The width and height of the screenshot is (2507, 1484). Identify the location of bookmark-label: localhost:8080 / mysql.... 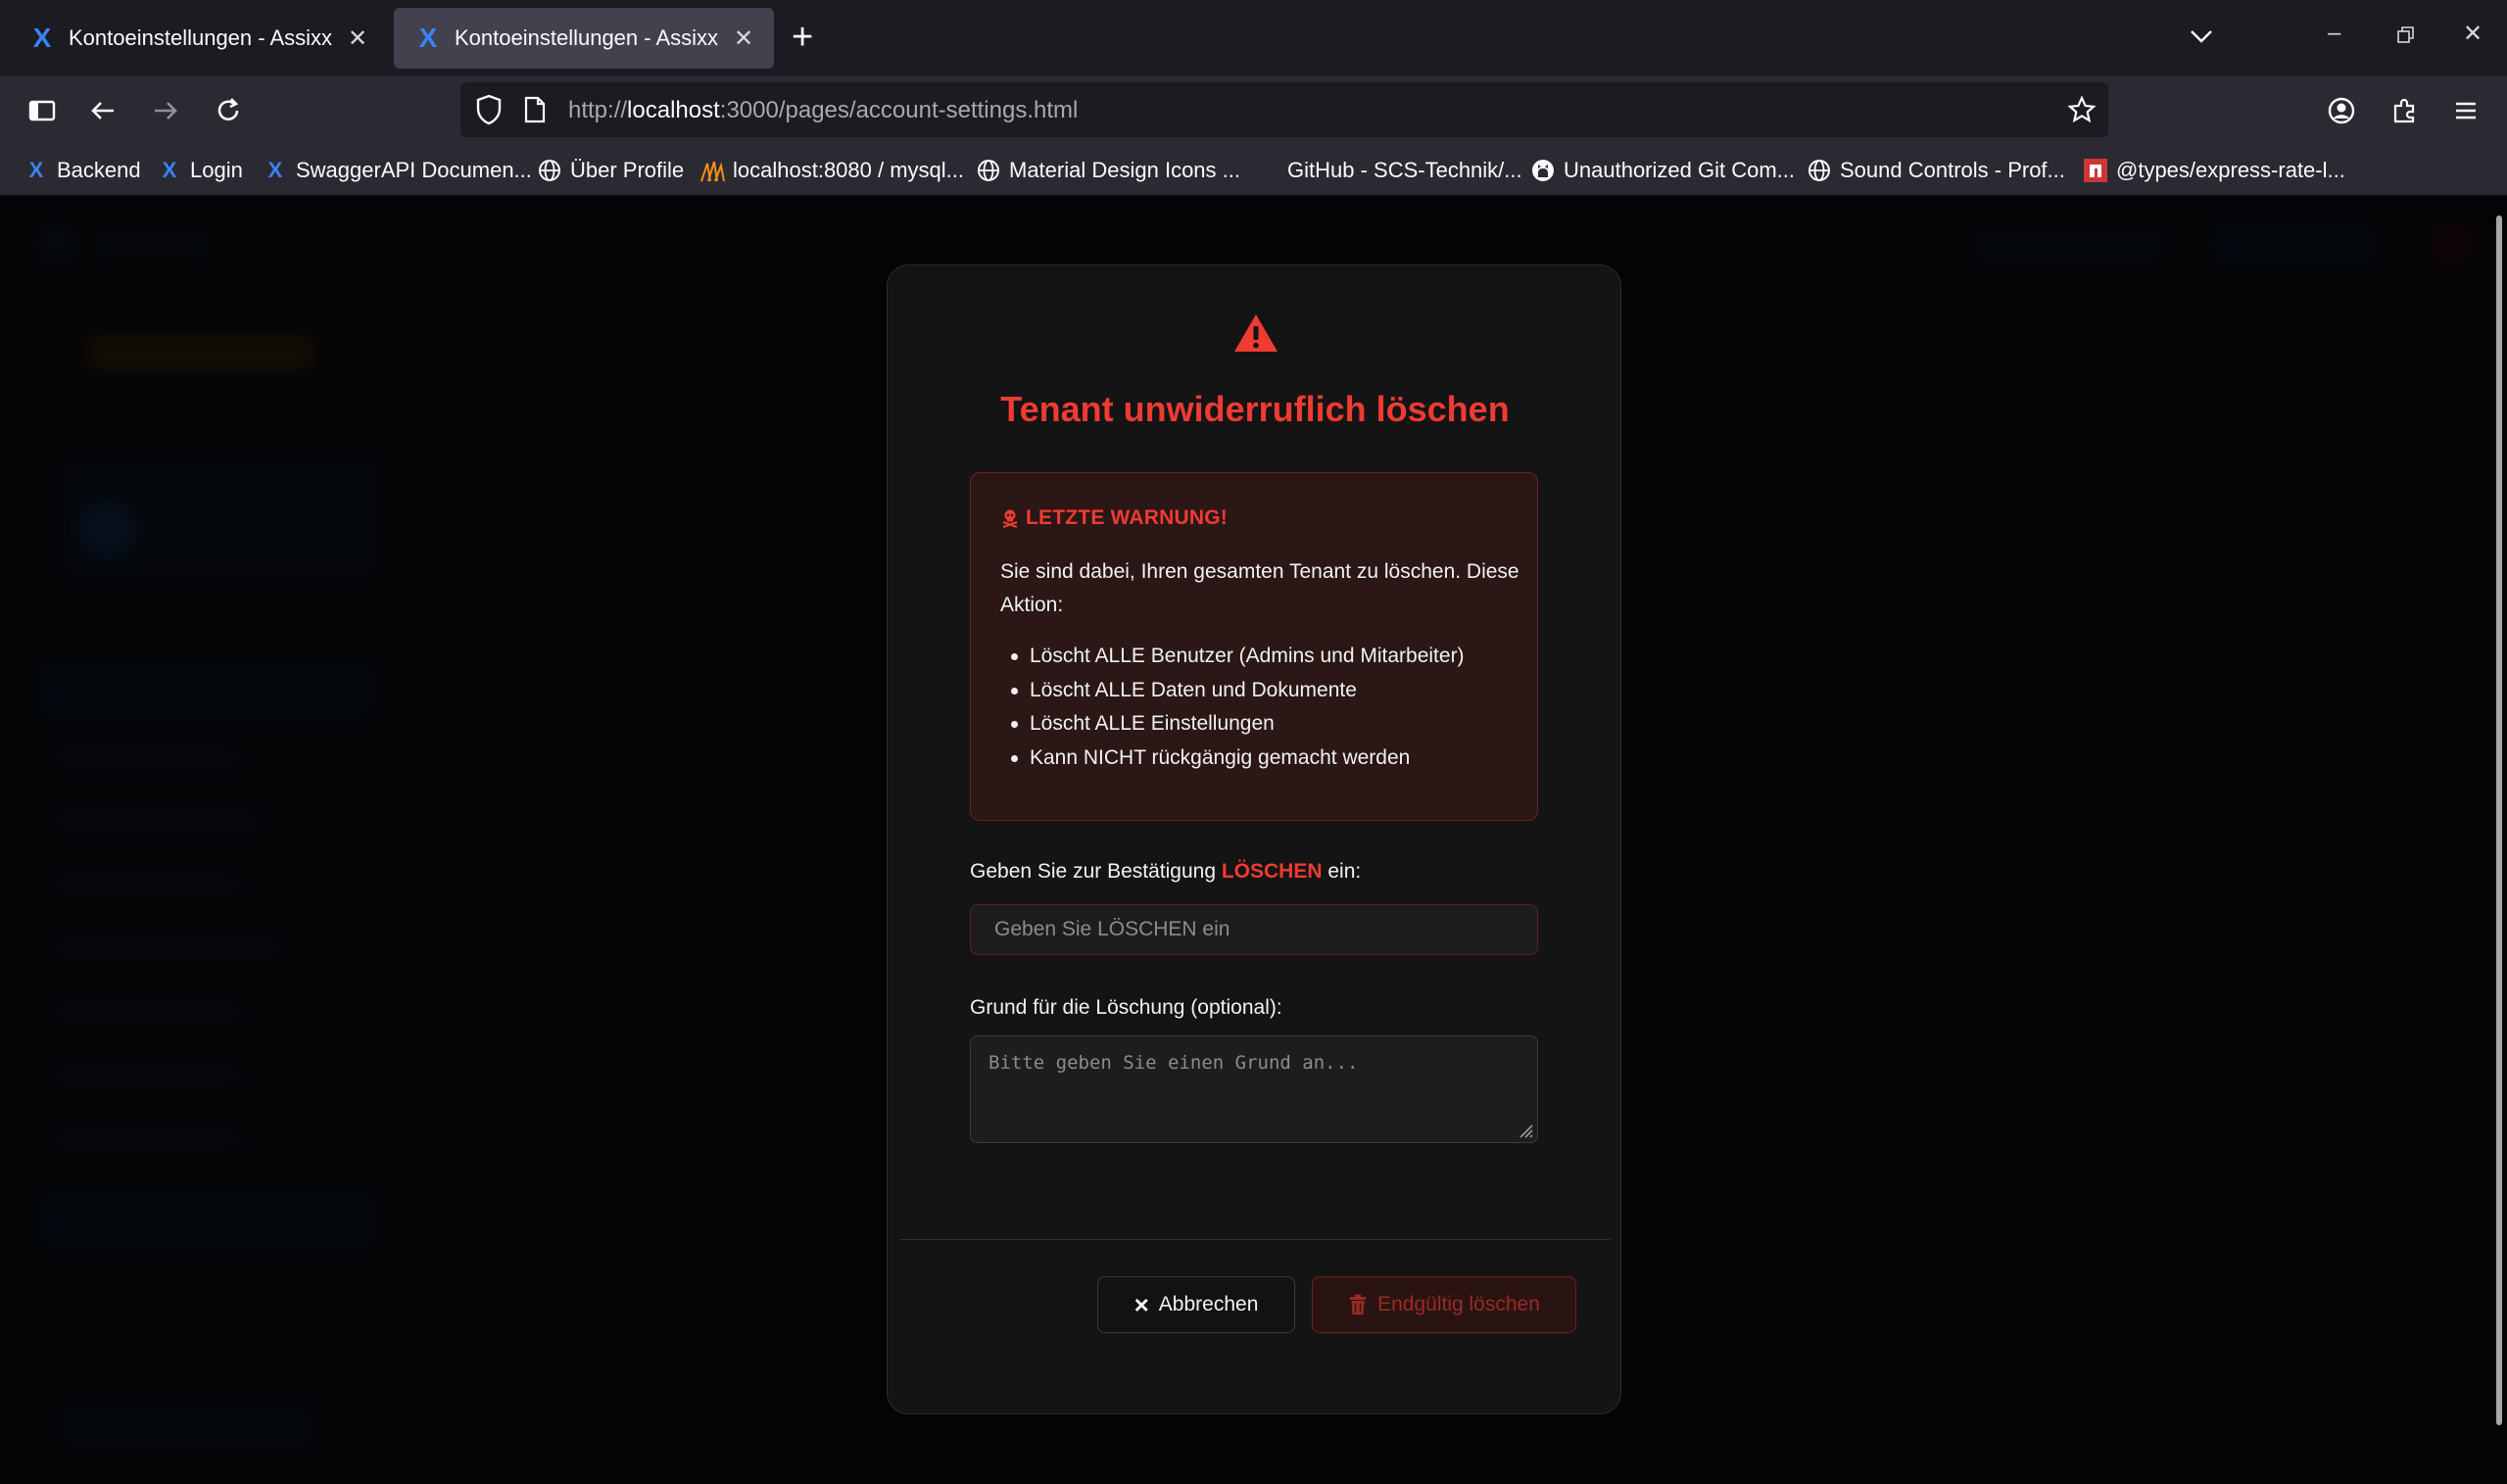
(849, 170).